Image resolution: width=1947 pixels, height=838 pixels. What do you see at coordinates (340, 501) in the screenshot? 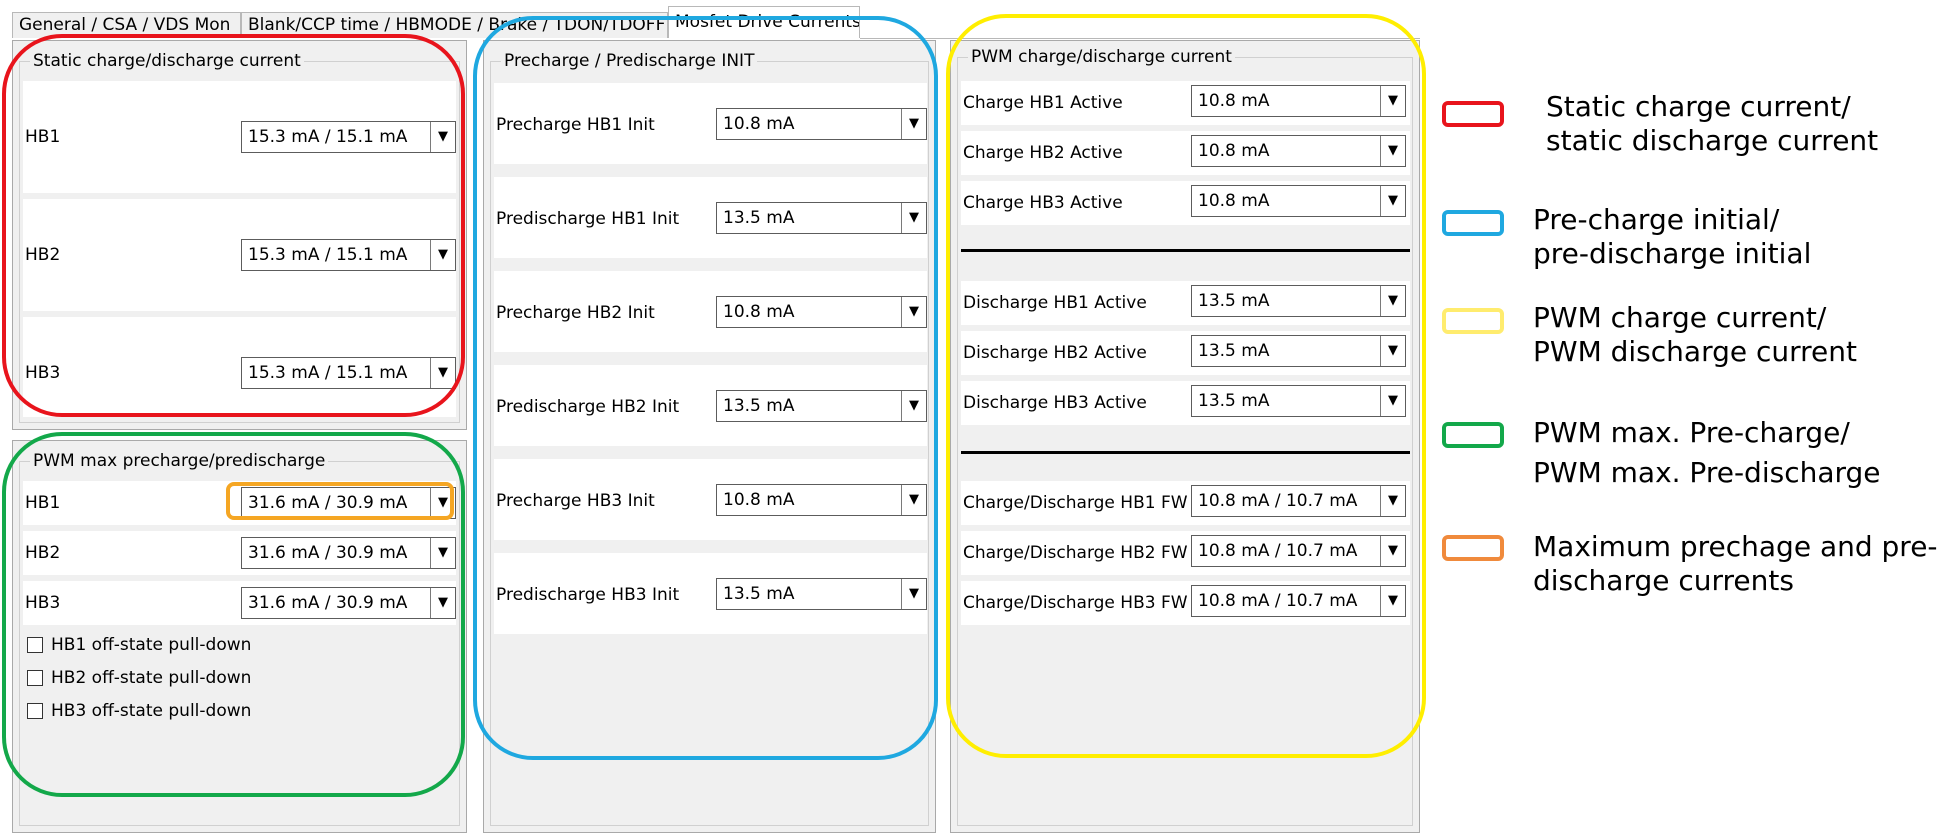
I see `annotation-orange-box` at bounding box center [340, 501].